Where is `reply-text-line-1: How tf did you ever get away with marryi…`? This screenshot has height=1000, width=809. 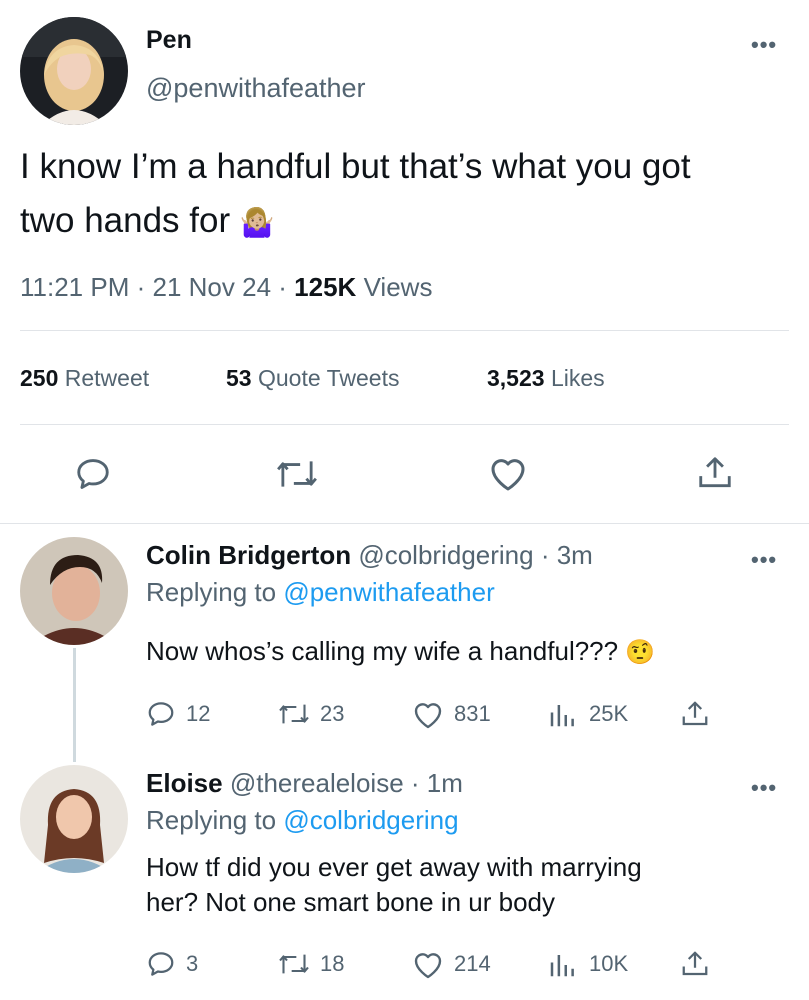
reply-text-line-1: How tf did you ever get away with marryi… is located at coordinates (394, 867).